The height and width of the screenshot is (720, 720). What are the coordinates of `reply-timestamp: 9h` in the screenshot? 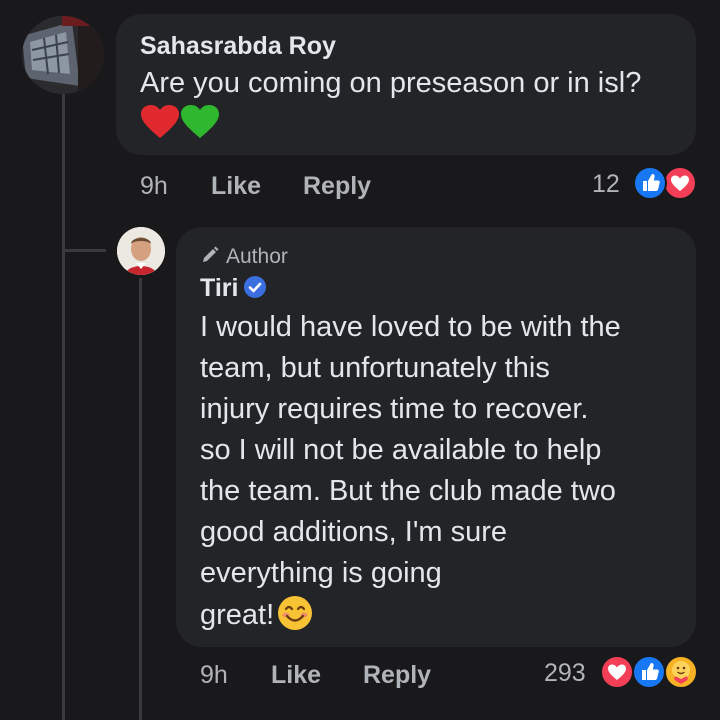 It's located at (214, 675).